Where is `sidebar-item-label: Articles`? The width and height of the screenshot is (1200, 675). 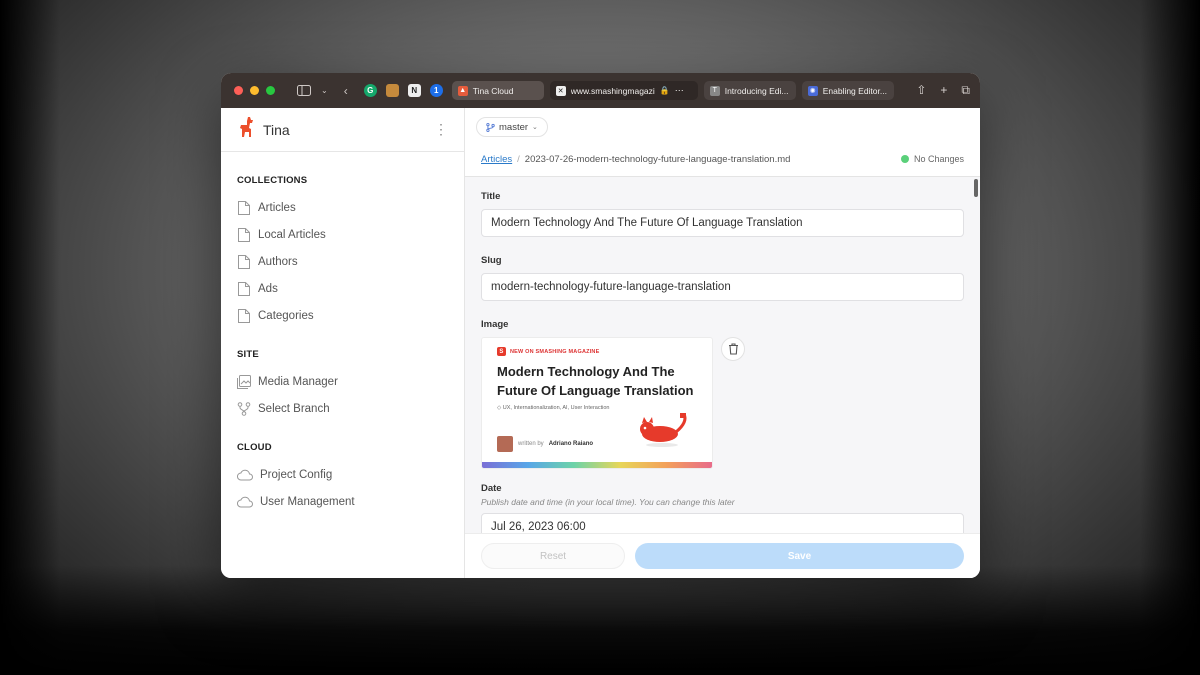
sidebar-item-label: Articles is located at coordinates (277, 207).